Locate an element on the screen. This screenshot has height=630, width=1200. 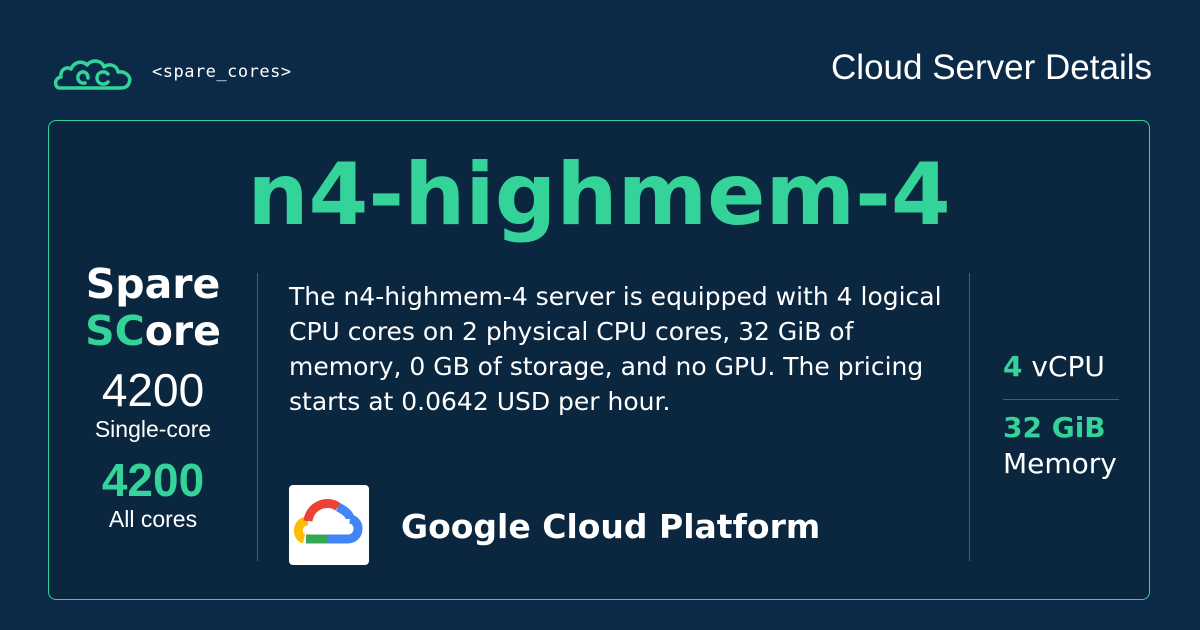
single-core-score: 4200 is located at coordinates (153, 390).